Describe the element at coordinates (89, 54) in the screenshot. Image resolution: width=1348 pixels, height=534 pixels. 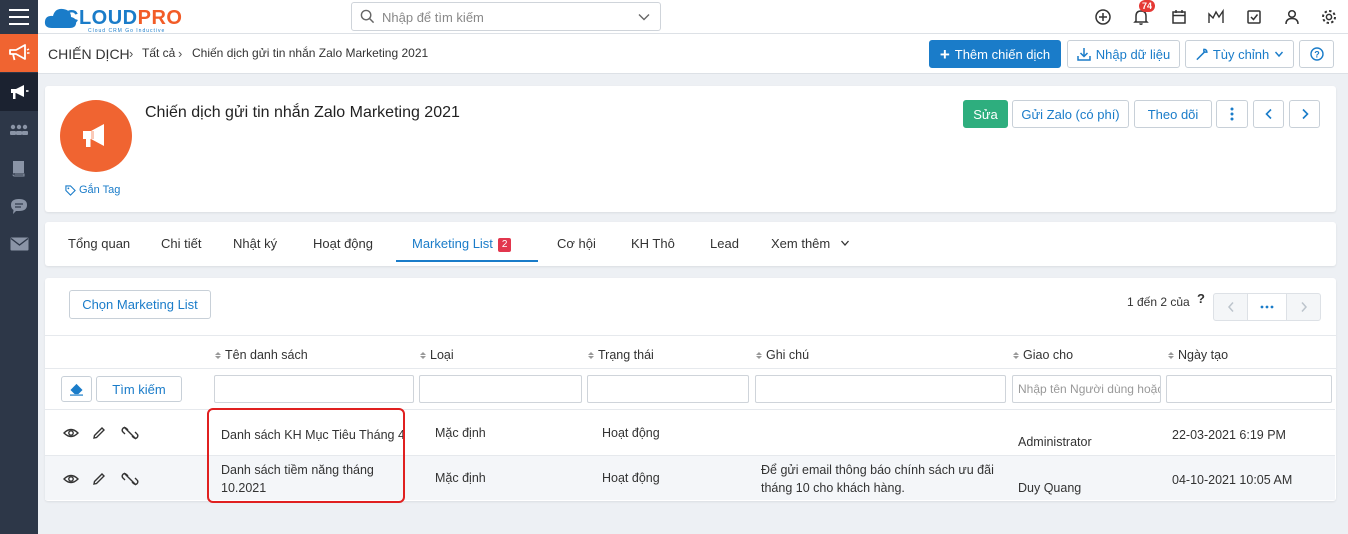
I see `module-title: CHIẾN DỊCH` at that location.